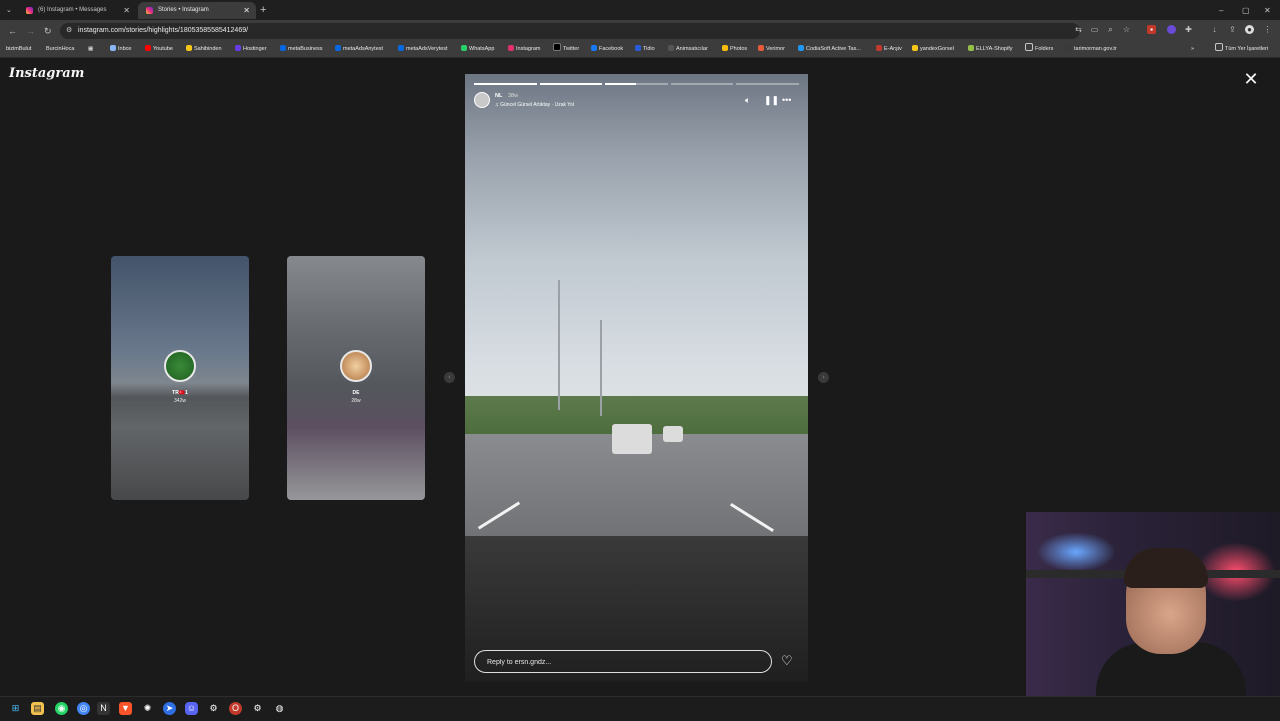  I want to click on tab-title: (6) Instagram • Messages, so click(72, 10).